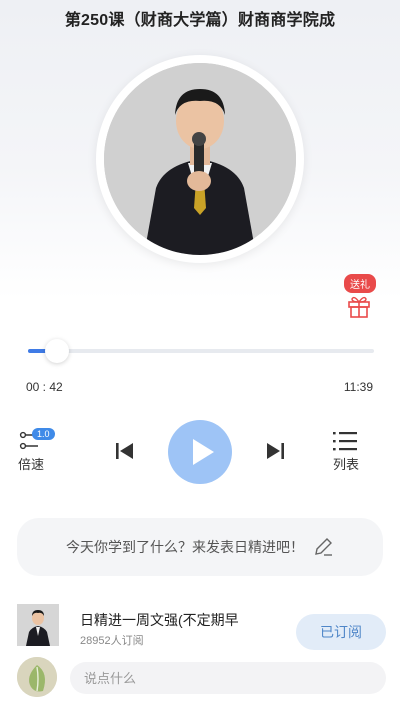  I want to click on subscribed-button: 已订阅, so click(341, 632).